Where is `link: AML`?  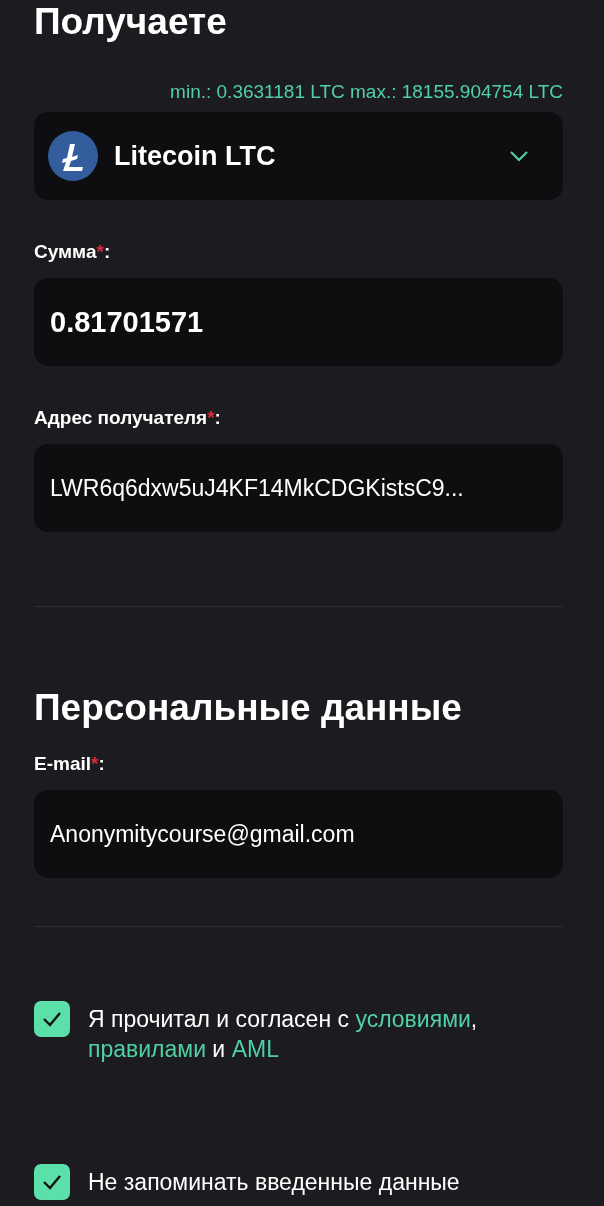
link: AML is located at coordinates (255, 1049).